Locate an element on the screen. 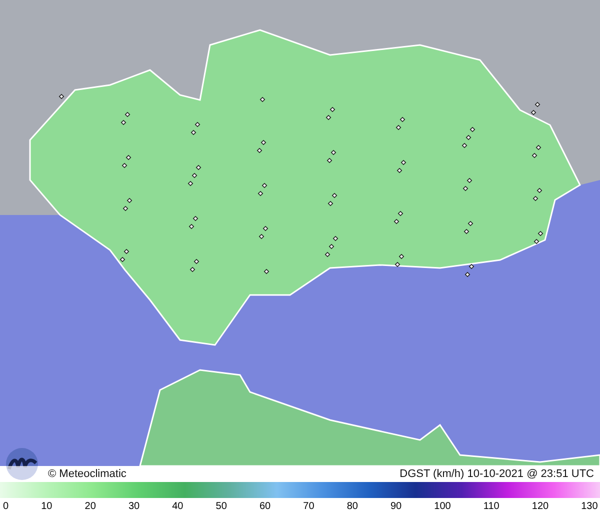 The image size is (600, 517). scale-label: 10 is located at coordinates (46, 506).